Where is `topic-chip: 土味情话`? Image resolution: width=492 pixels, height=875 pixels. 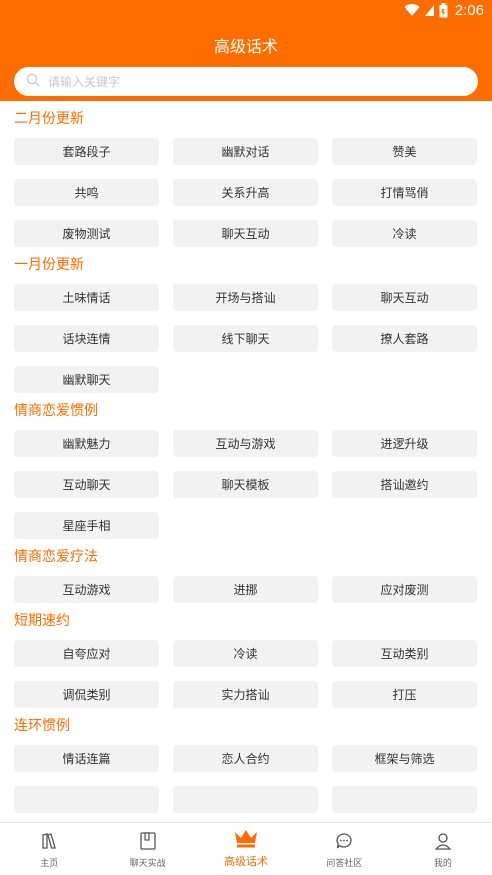 topic-chip: 土味情话 is located at coordinates (86, 297).